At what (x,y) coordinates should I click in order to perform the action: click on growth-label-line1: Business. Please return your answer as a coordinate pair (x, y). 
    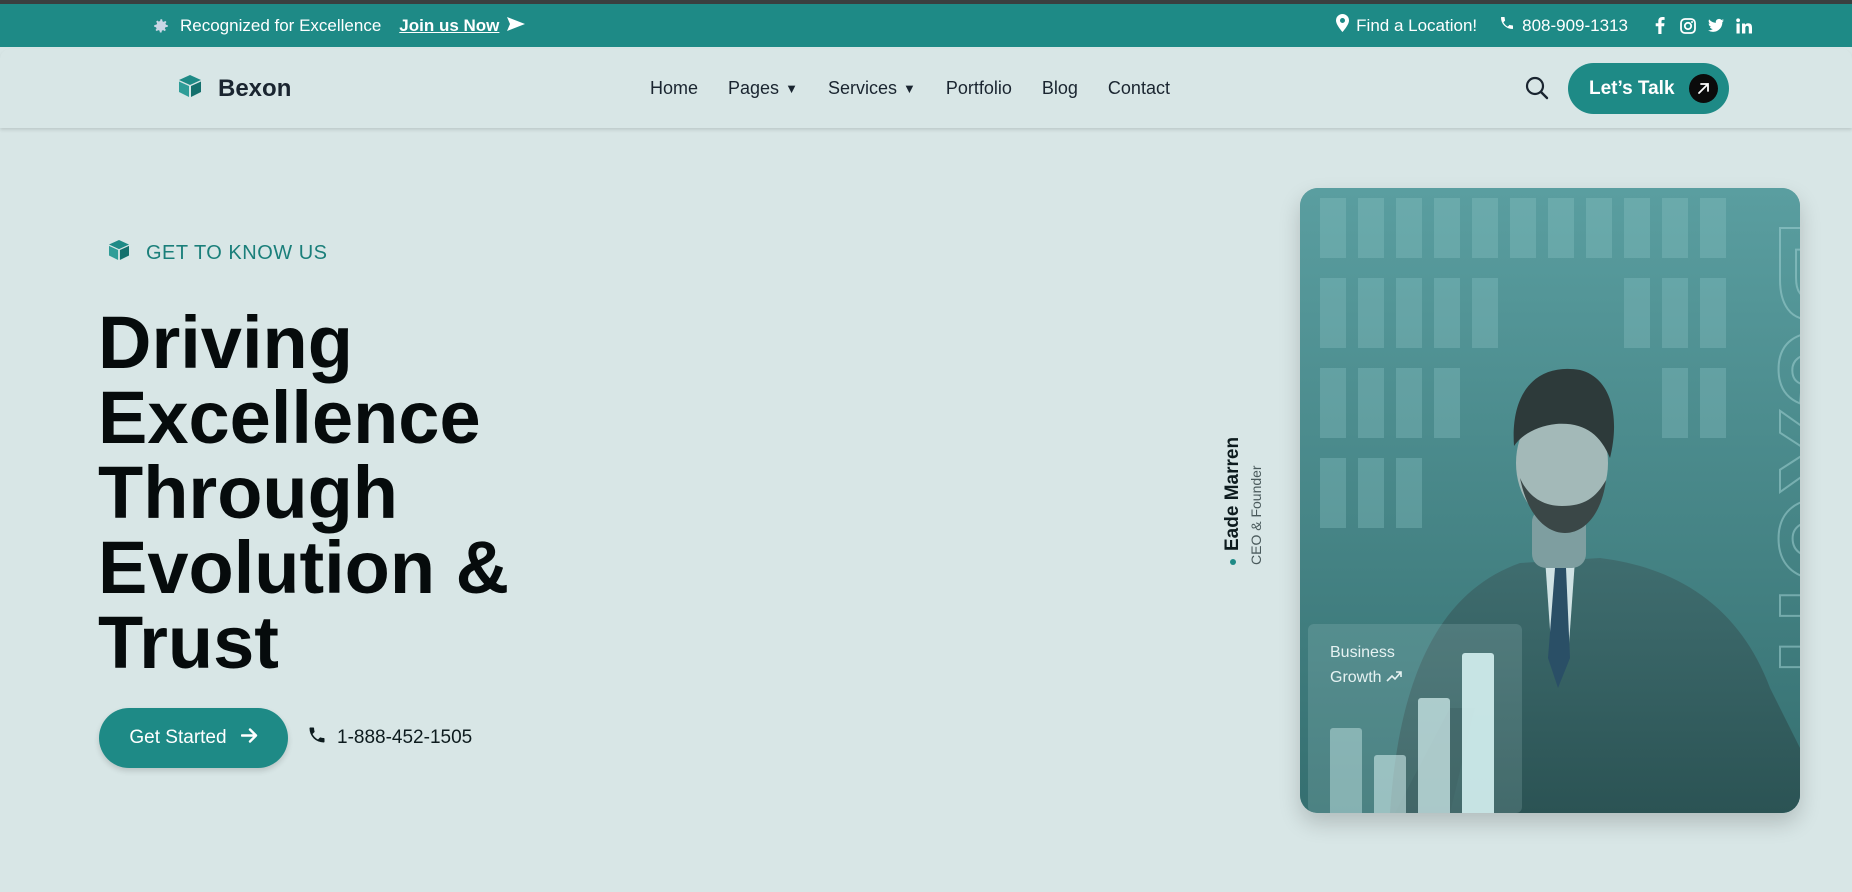
    Looking at the image, I should click on (1362, 652).